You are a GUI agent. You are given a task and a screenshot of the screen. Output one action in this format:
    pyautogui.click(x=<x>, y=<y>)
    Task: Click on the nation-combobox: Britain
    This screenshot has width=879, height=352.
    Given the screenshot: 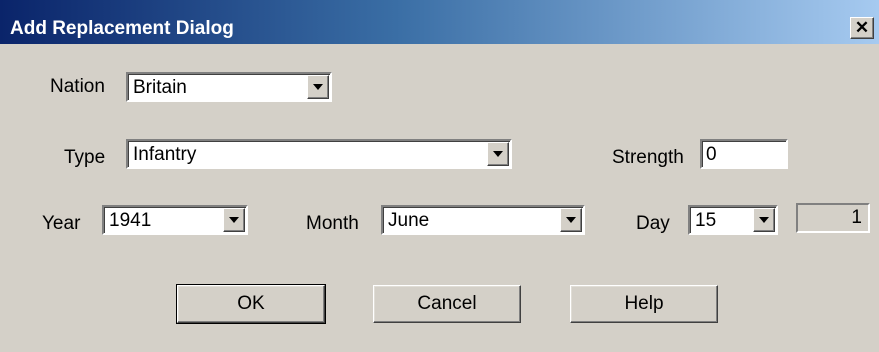 What is the action you would take?
    pyautogui.click(x=229, y=87)
    